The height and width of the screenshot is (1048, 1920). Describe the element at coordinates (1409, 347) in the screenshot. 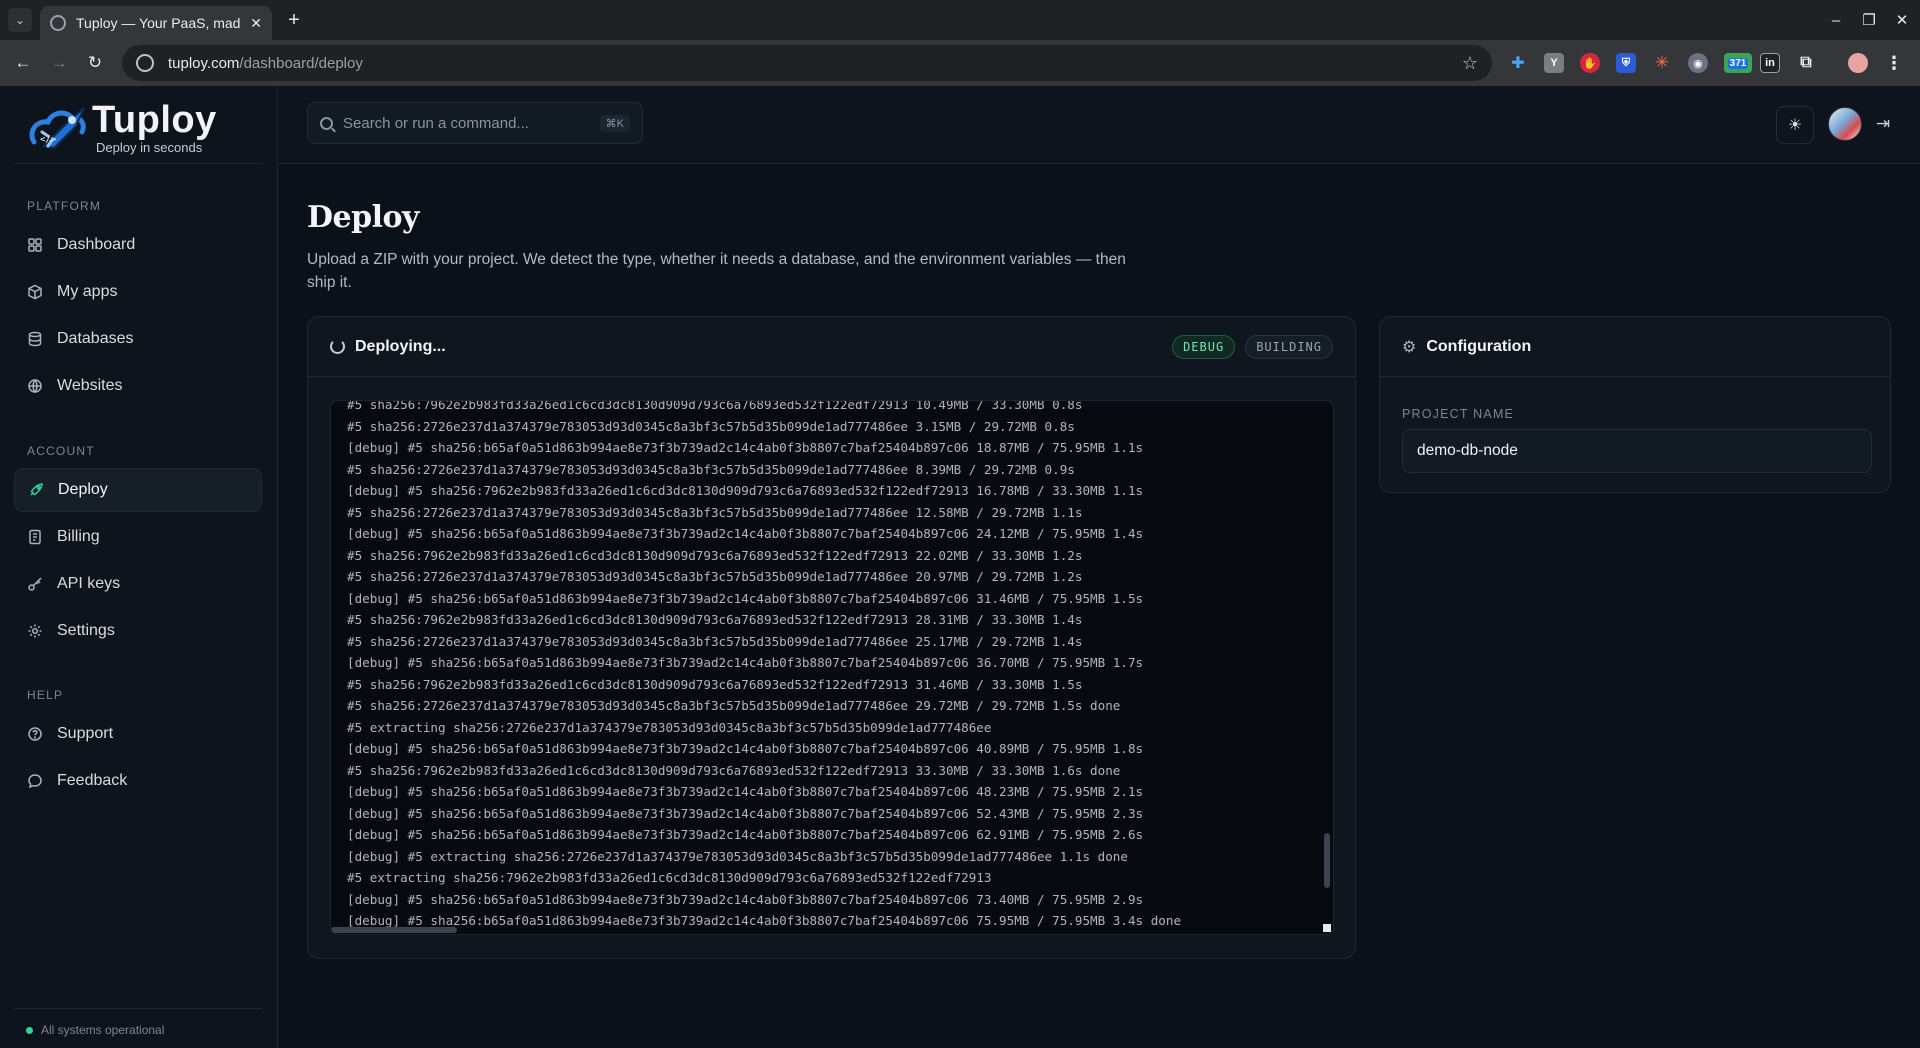

I see `gear-icon: ⚙` at that location.